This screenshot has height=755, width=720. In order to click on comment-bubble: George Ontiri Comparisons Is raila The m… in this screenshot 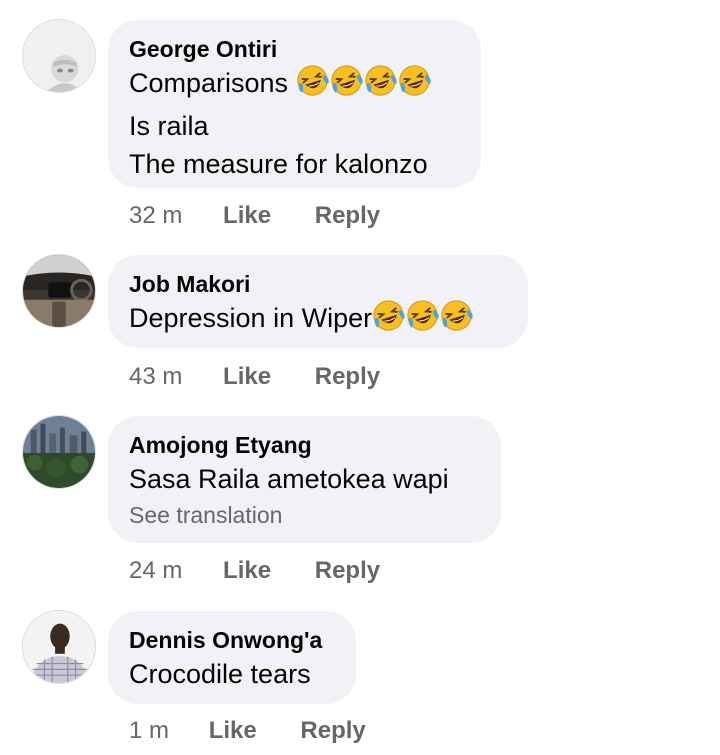, I will do `click(294, 104)`.